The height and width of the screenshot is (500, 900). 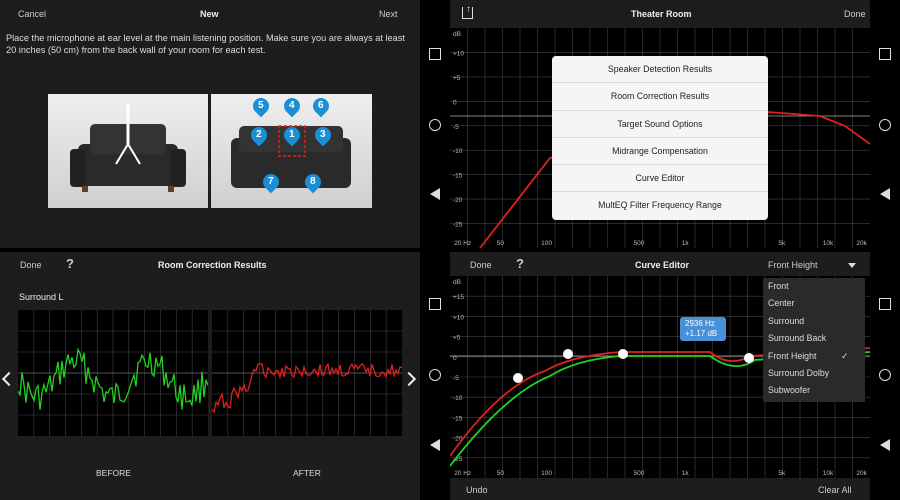 What do you see at coordinates (458, 200) in the screenshot?
I see `y-tick-label: -20` at bounding box center [458, 200].